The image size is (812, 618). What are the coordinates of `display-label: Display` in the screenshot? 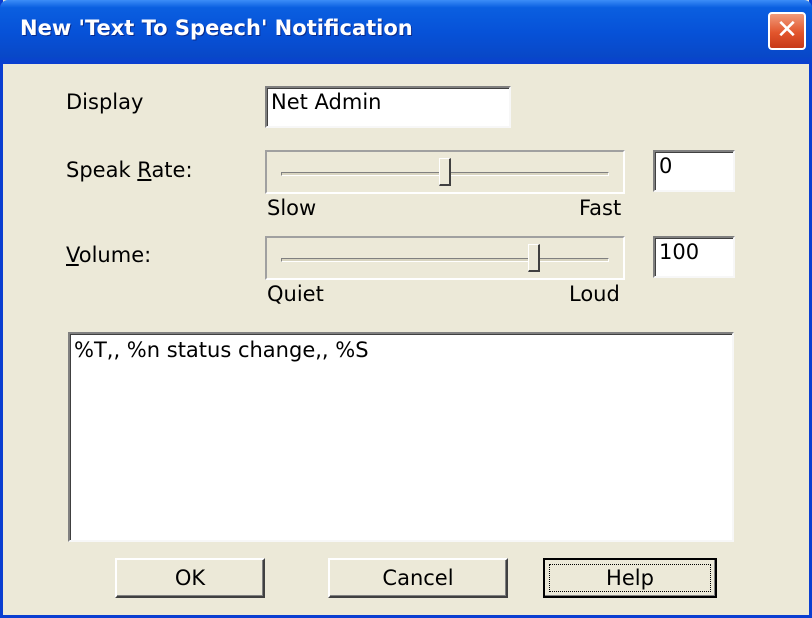 It's located at (105, 102).